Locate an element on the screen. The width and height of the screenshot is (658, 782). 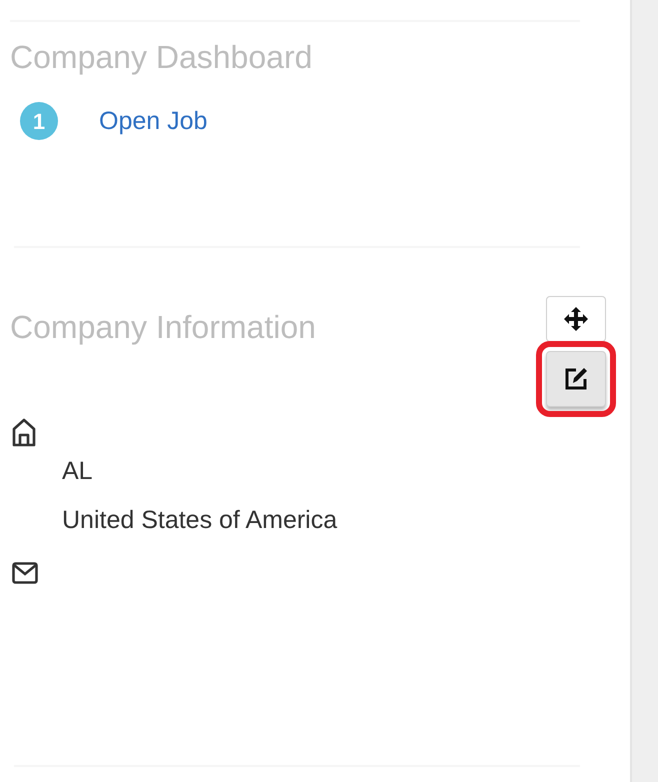
edit-icon is located at coordinates (576, 379).